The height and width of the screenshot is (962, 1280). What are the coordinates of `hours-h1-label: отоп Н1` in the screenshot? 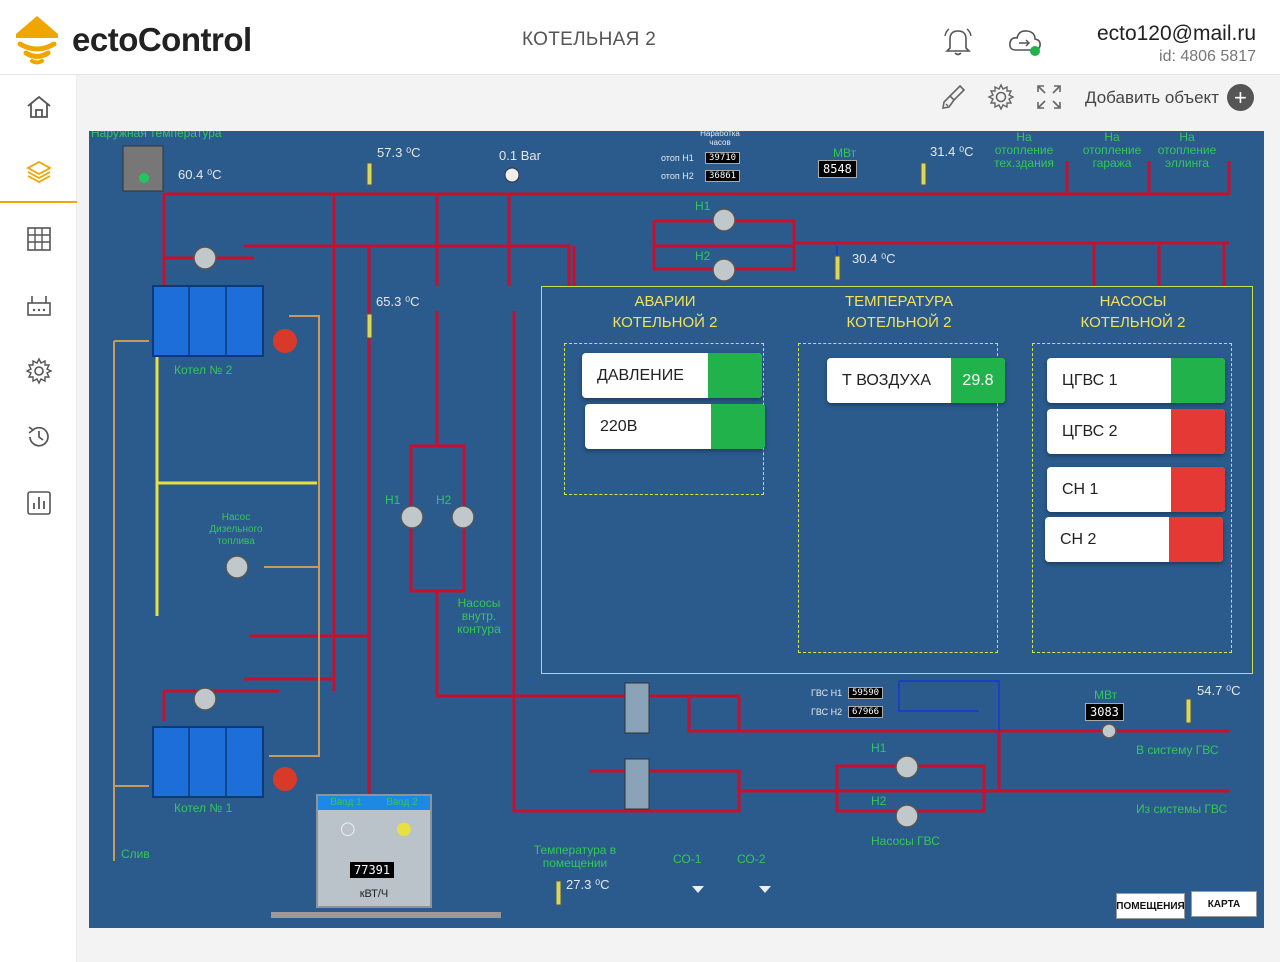 It's located at (677, 158).